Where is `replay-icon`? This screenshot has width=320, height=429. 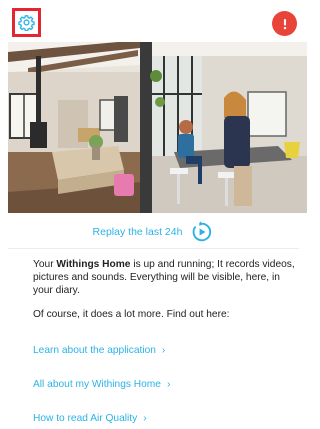 replay-icon is located at coordinates (202, 232).